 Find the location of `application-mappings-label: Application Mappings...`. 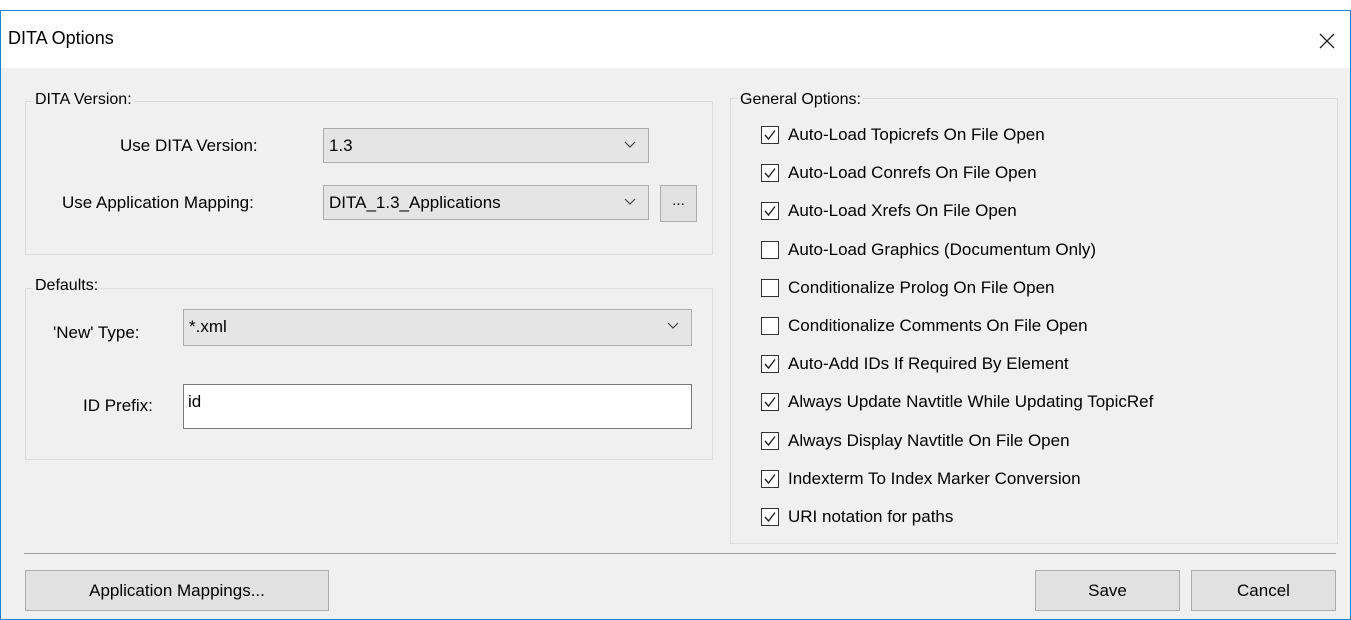

application-mappings-label: Application Mappings... is located at coordinates (177, 590).